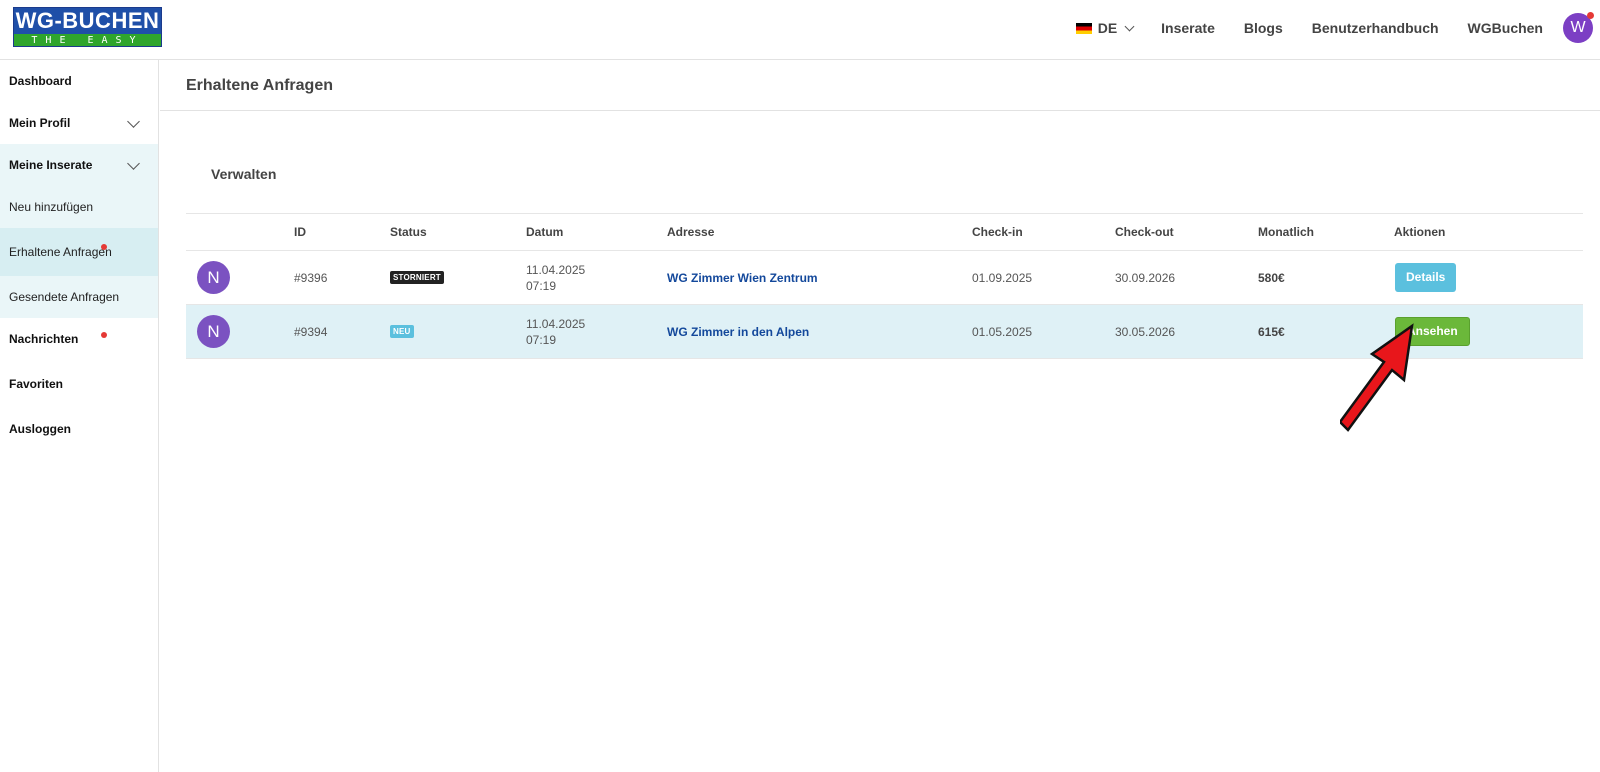 The width and height of the screenshot is (1600, 772). I want to click on status-cell: NEU, so click(402, 331).